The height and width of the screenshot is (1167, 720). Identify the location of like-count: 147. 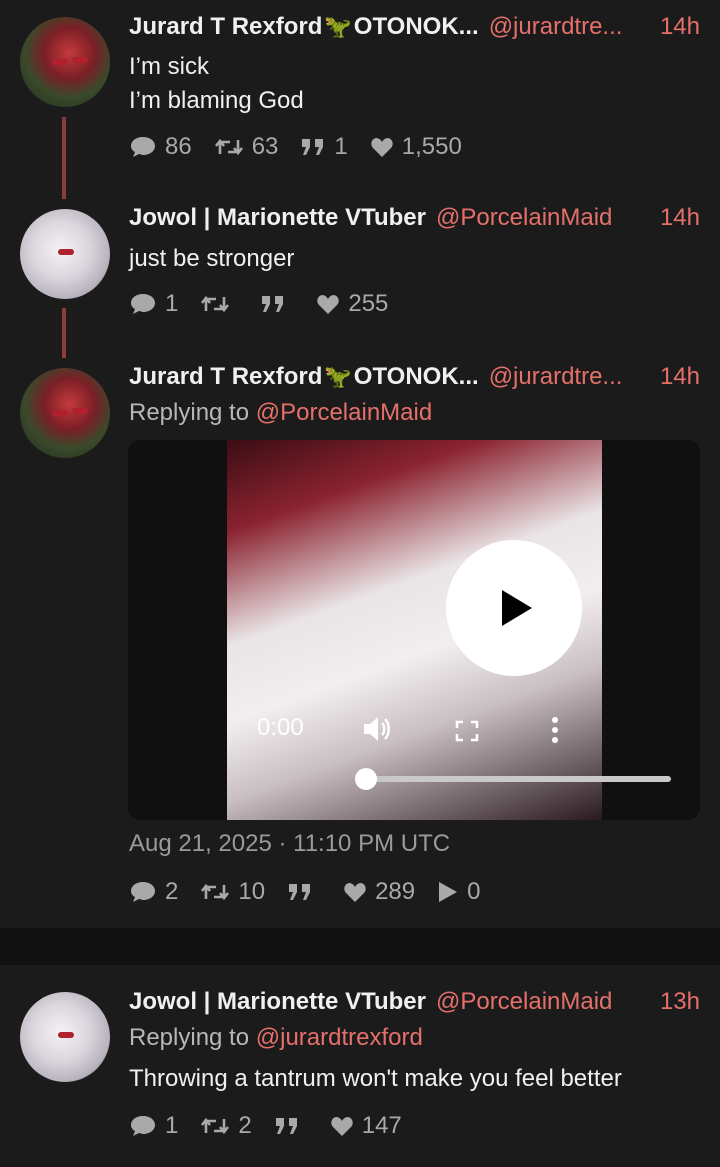
(366, 1126).